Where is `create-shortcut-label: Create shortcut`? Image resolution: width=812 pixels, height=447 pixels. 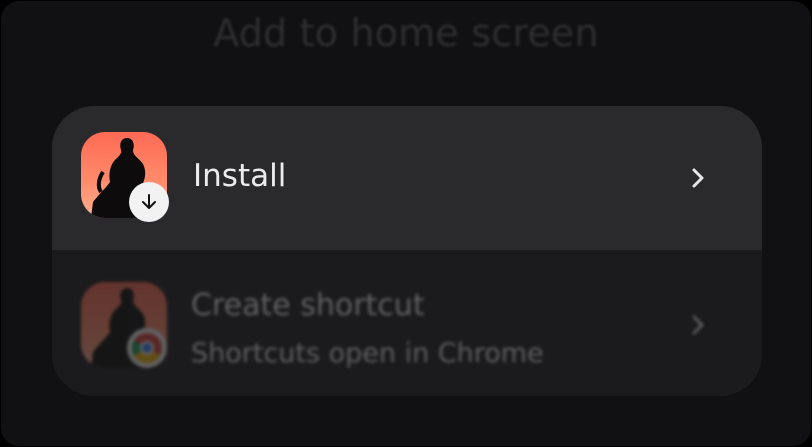 create-shortcut-label: Create shortcut is located at coordinates (308, 305).